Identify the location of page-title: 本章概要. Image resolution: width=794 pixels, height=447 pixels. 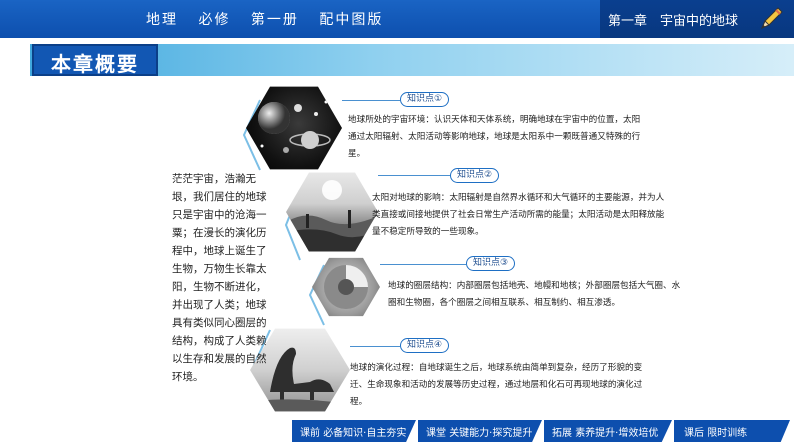
(95, 64).